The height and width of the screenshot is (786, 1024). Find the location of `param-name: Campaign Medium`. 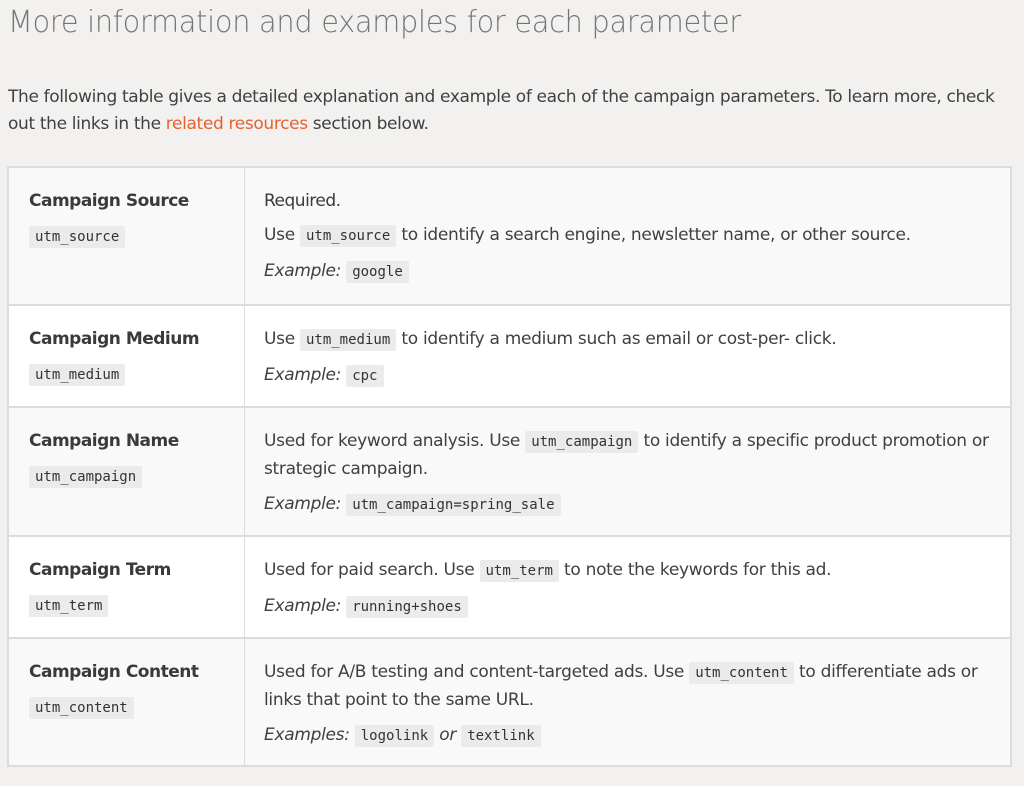

param-name: Campaign Medium is located at coordinates (114, 339).